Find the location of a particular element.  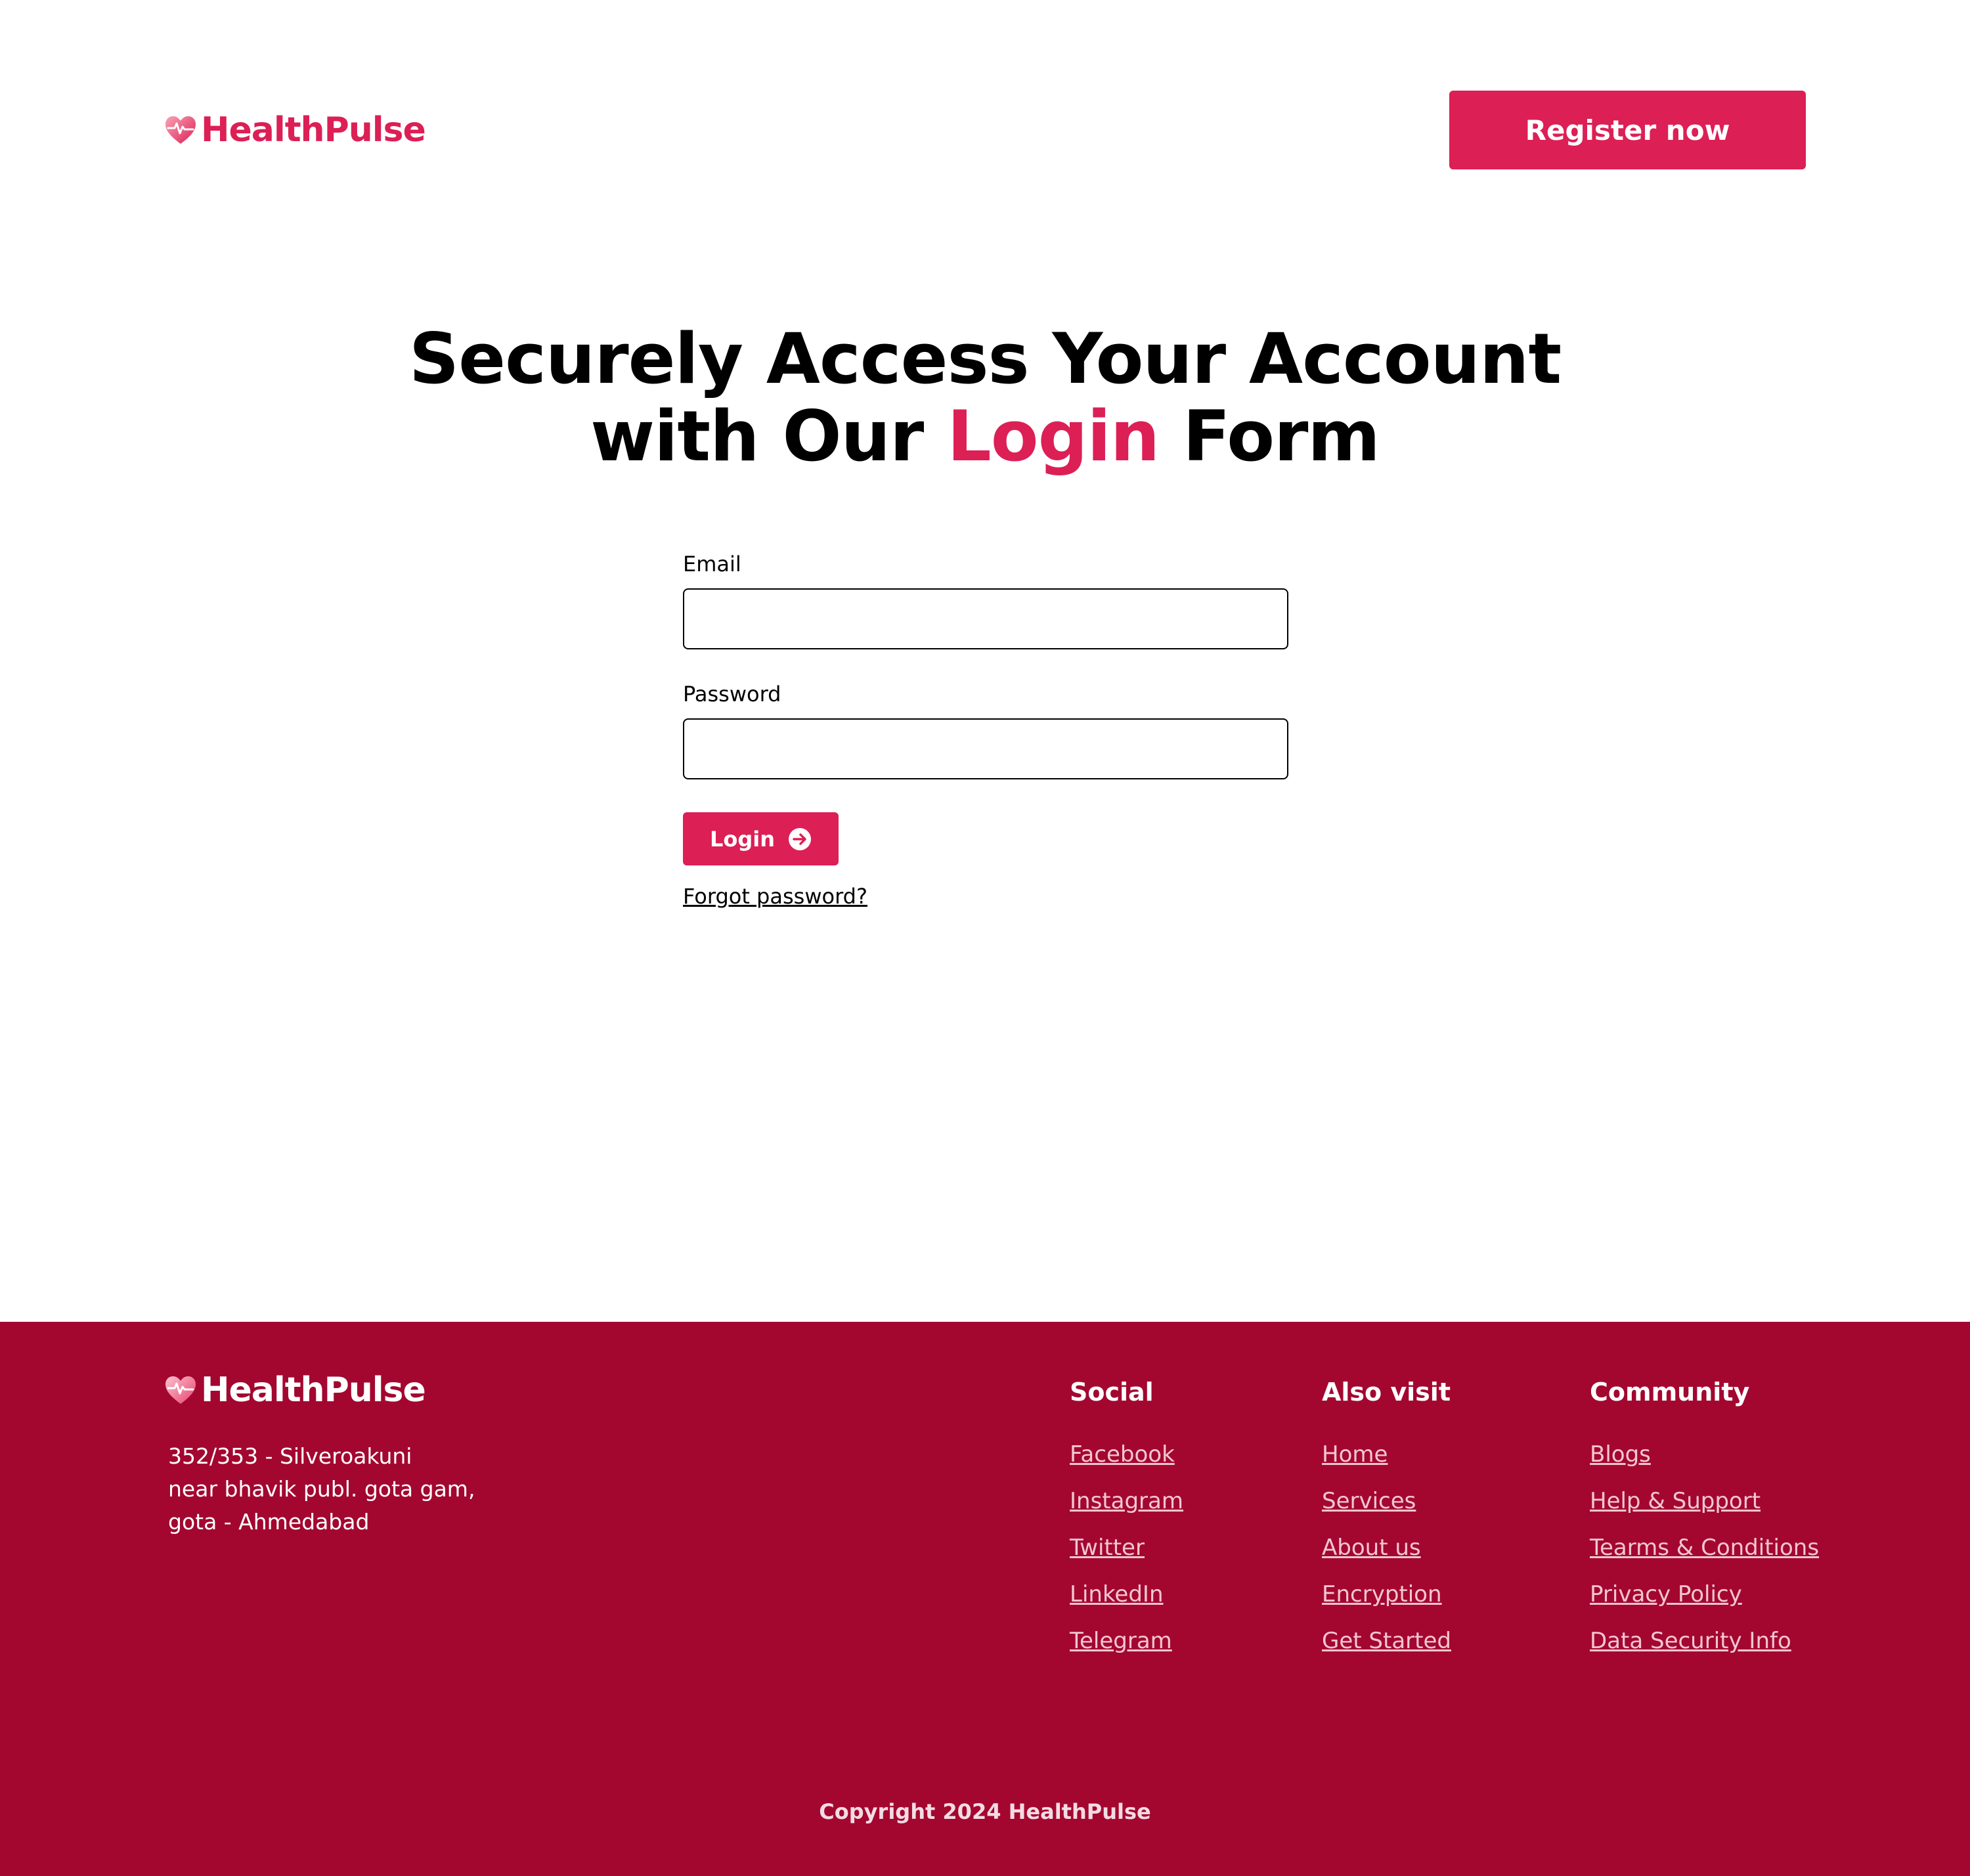

password-label: Password is located at coordinates (732, 694).